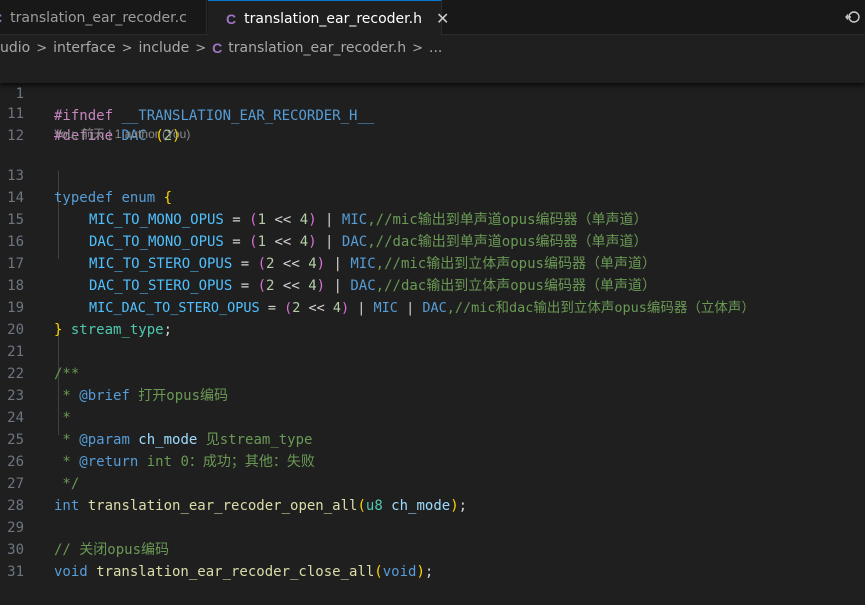 Image resolution: width=865 pixels, height=605 pixels. Describe the element at coordinates (429, 572) in the screenshot. I see `semicolon: ;` at that location.